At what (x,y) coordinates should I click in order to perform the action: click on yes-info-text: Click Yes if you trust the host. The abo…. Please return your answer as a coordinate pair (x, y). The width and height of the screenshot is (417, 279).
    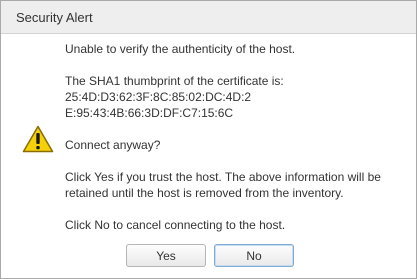
    Looking at the image, I should click on (223, 185).